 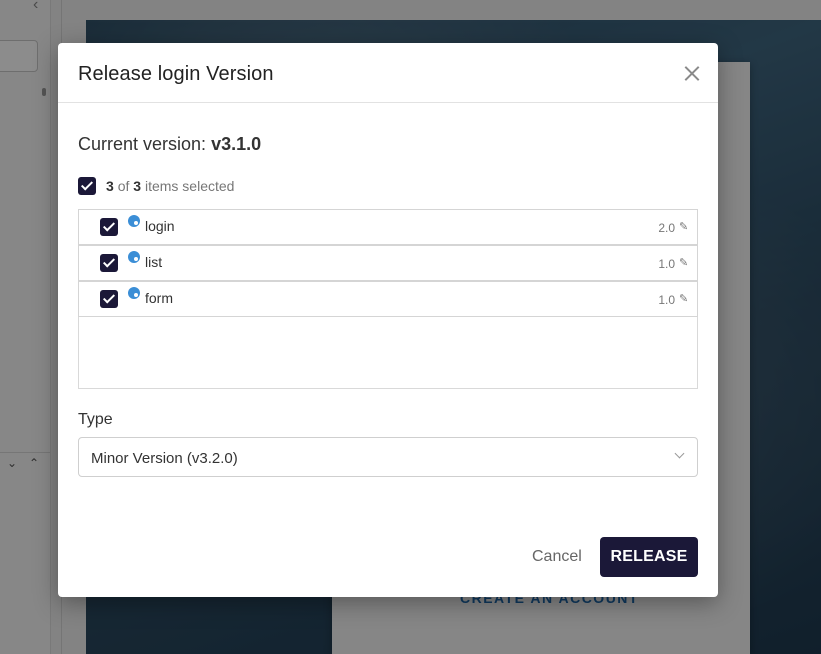 I want to click on selection-suffix: items selected, so click(x=189, y=186).